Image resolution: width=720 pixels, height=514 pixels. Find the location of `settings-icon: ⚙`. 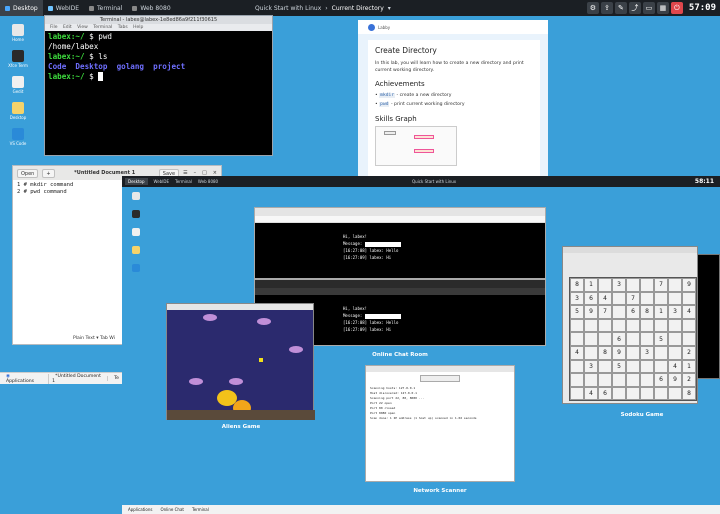

settings-icon: ⚙ is located at coordinates (592, 8).